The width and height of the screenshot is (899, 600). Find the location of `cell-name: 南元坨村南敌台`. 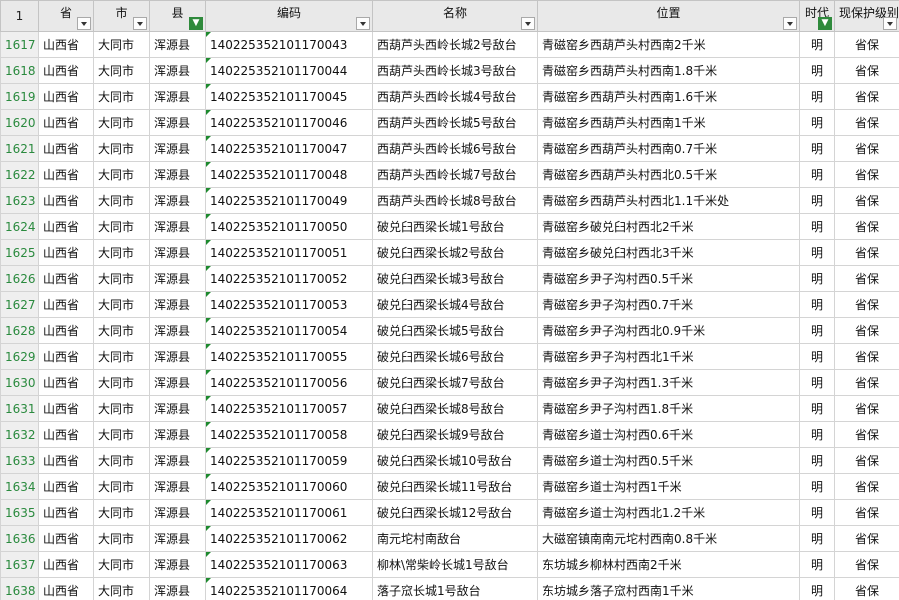

cell-name: 南元坨村南敌台 is located at coordinates (455, 538).